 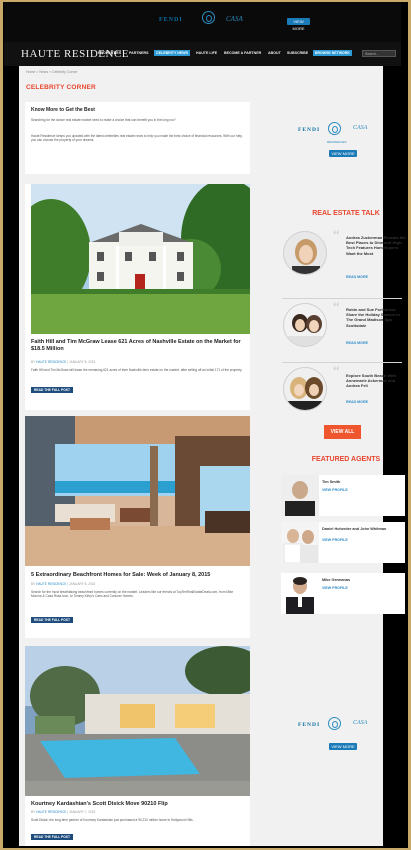 What do you see at coordinates (52, 72) in the screenshot?
I see `breadcrumb: Home > News > Celebrity Corner` at bounding box center [52, 72].